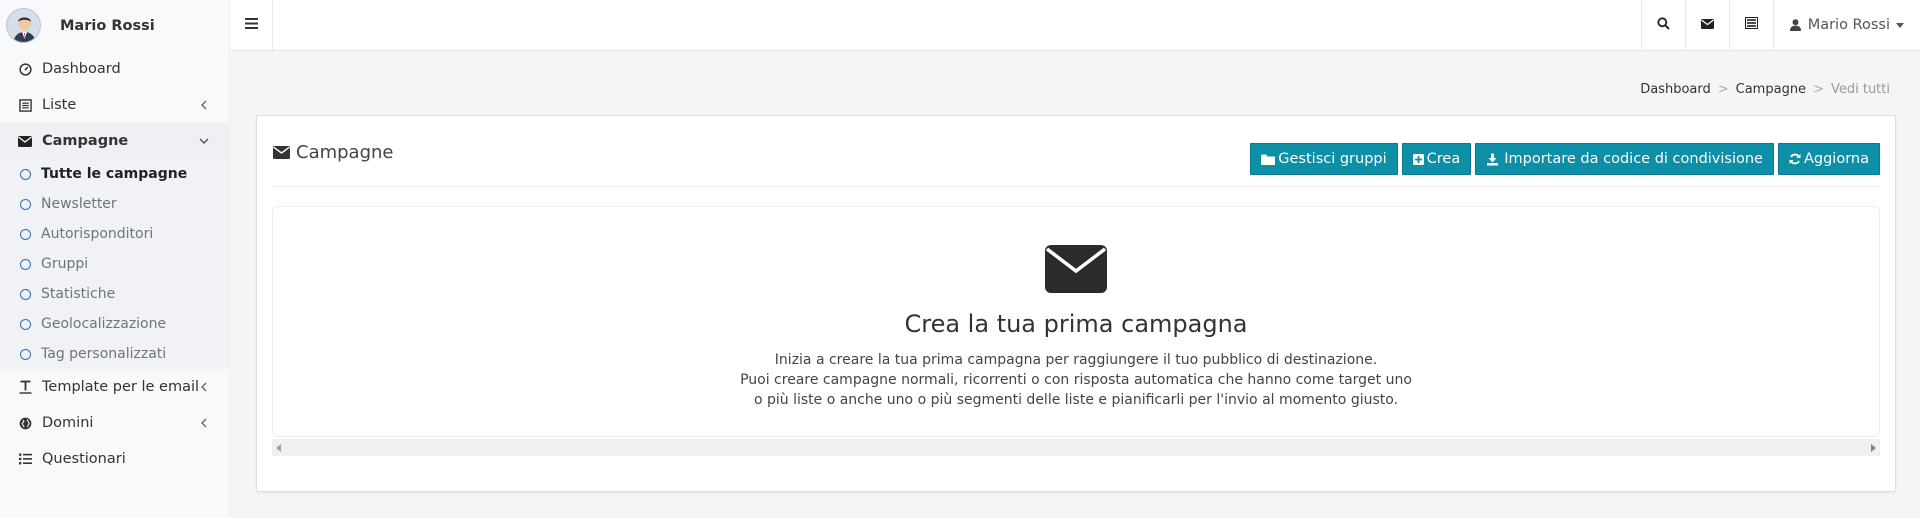 The width and height of the screenshot is (1920, 518). I want to click on sidebar-item-questionari: Questionari, so click(114, 459).